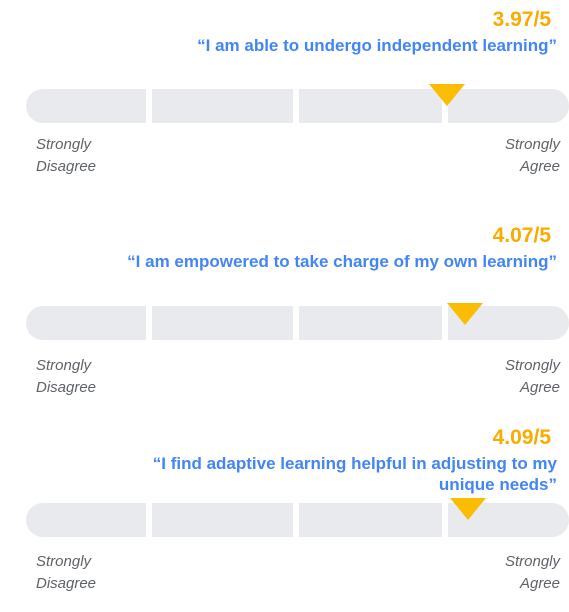 Image resolution: width=569 pixels, height=612 pixels. I want to click on scale-label-low: Strongly Disagree, so click(66, 572).